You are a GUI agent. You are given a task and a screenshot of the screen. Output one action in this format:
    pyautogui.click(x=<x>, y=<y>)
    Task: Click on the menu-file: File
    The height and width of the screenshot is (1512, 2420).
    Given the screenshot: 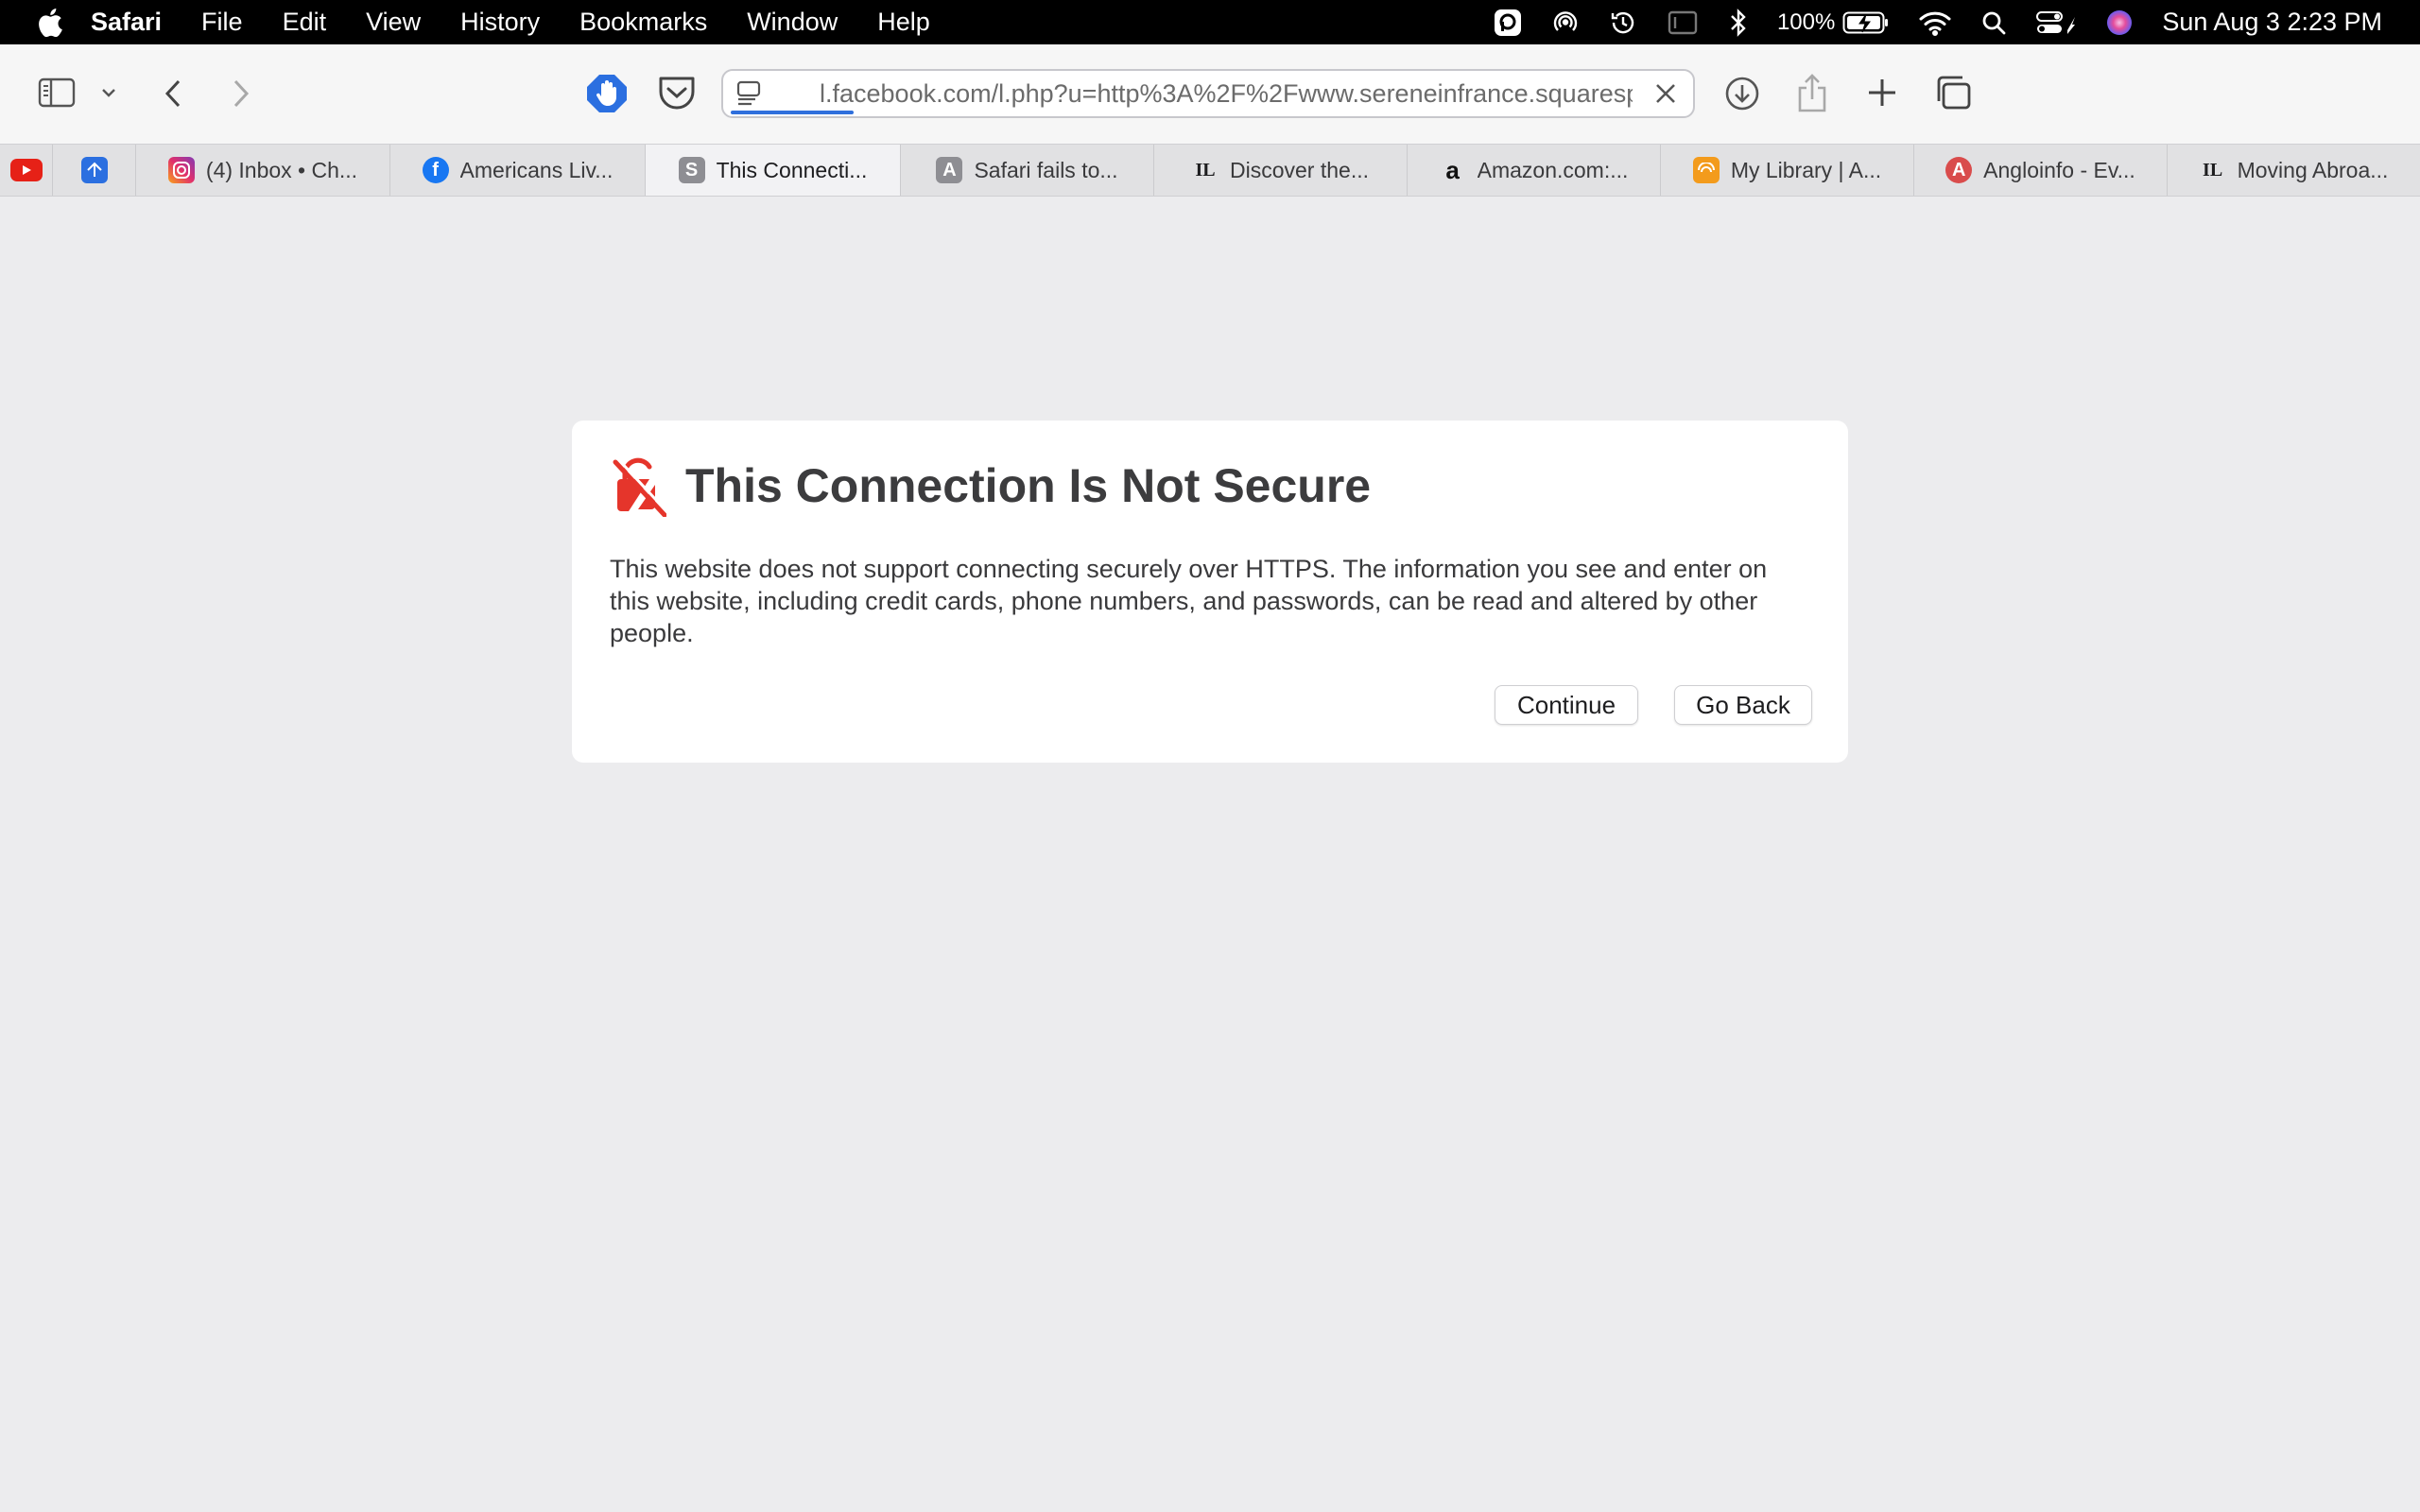 What is the action you would take?
    pyautogui.click(x=222, y=22)
    